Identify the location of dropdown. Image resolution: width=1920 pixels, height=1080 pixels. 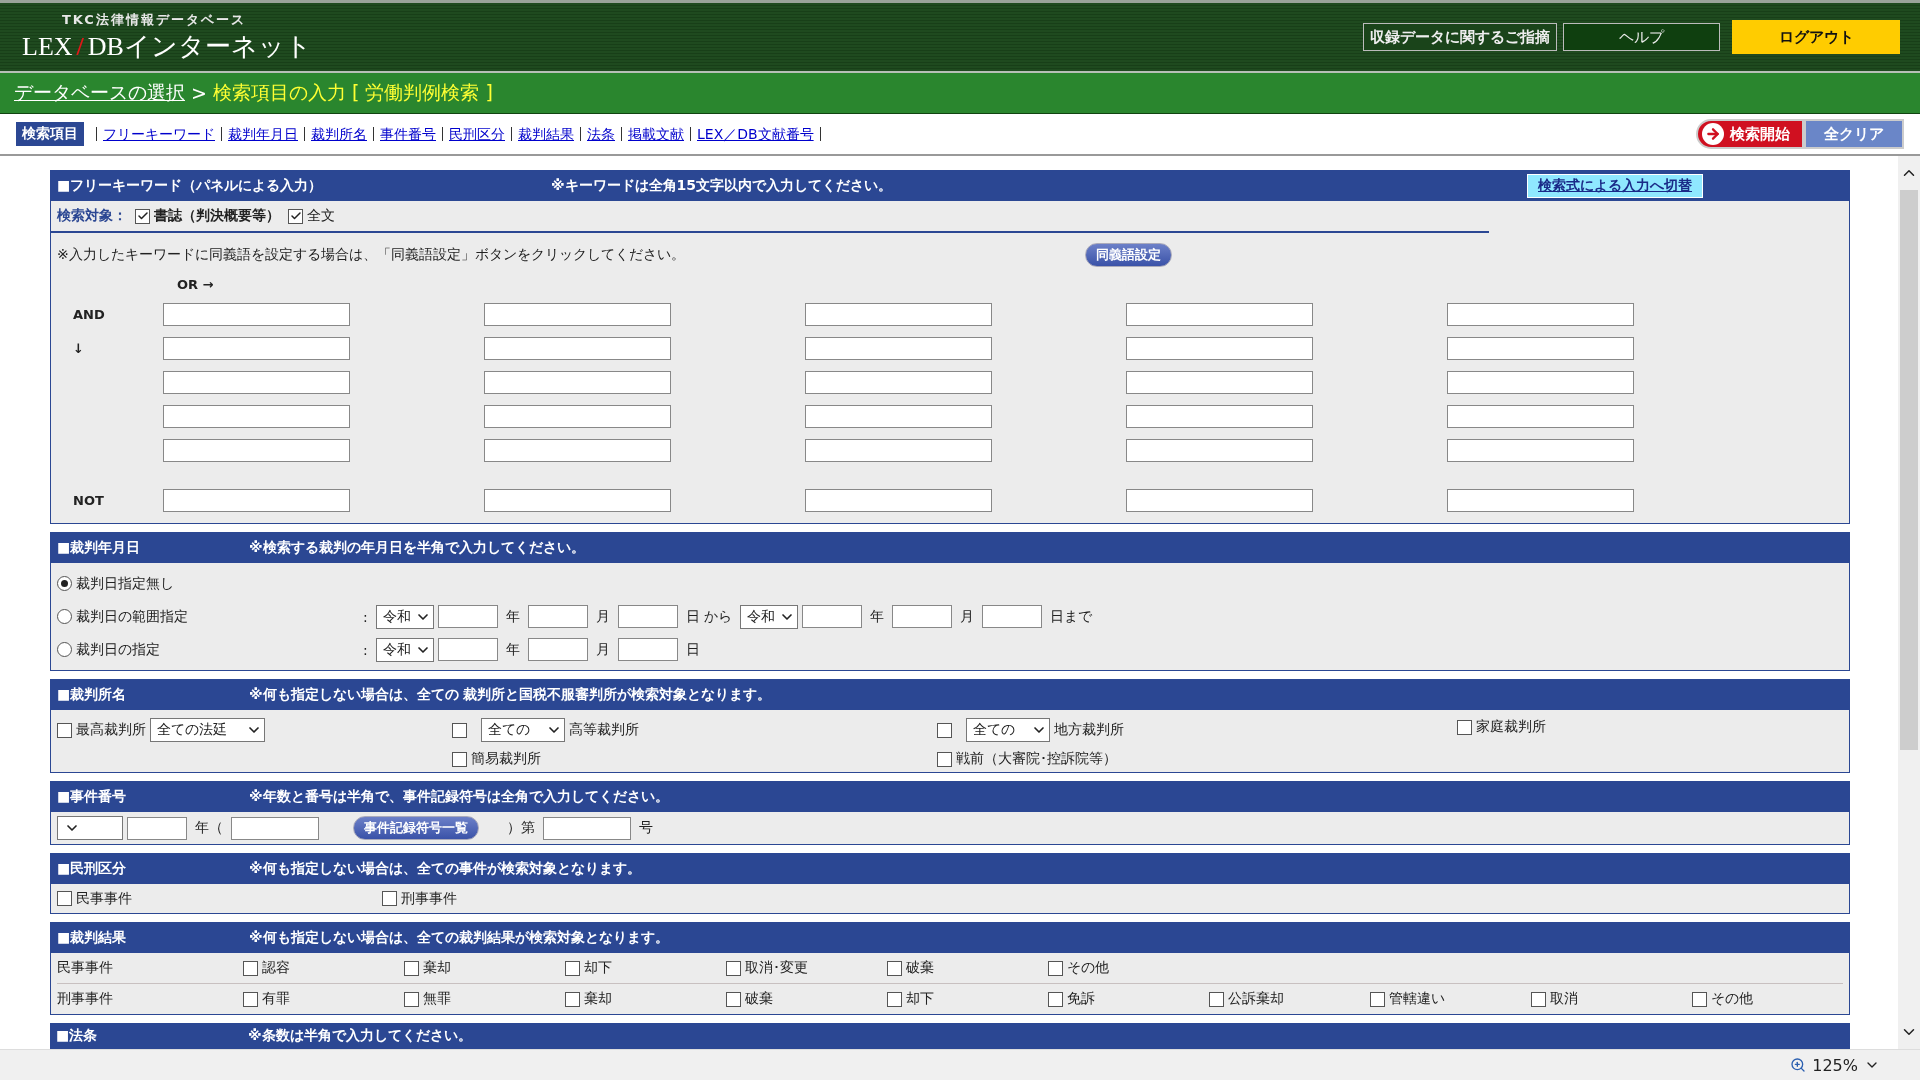
(90, 828).